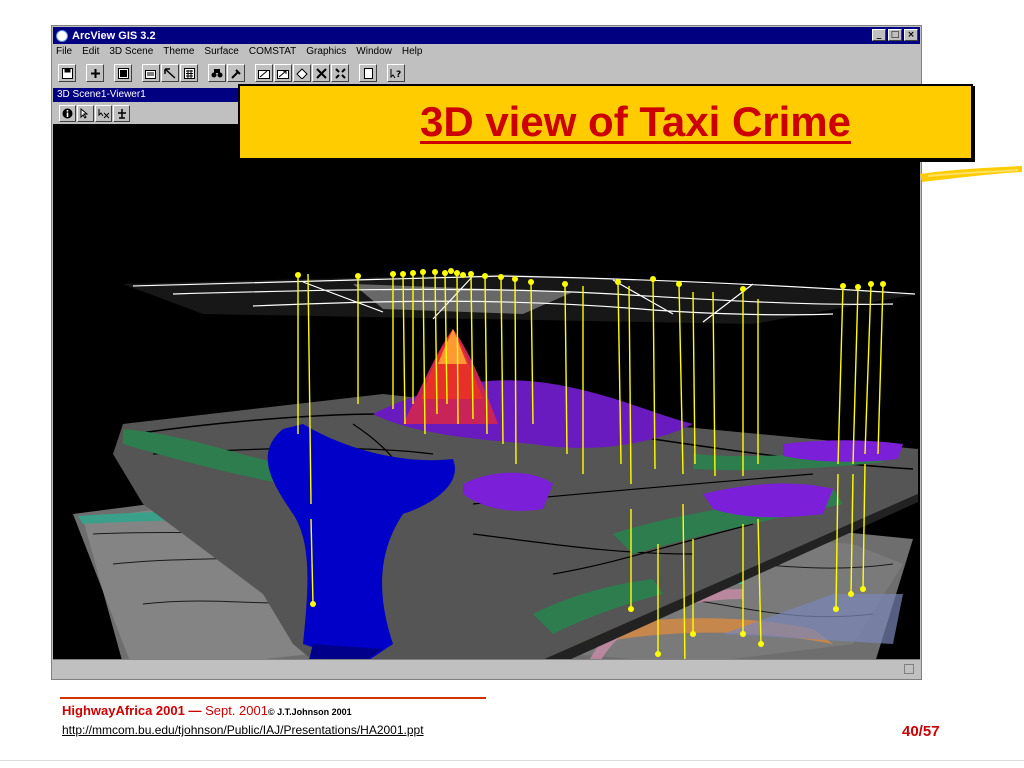 The width and height of the screenshot is (1024, 768). Describe the element at coordinates (971, 174) in the screenshot. I see `brush-stroke-decoration` at that location.